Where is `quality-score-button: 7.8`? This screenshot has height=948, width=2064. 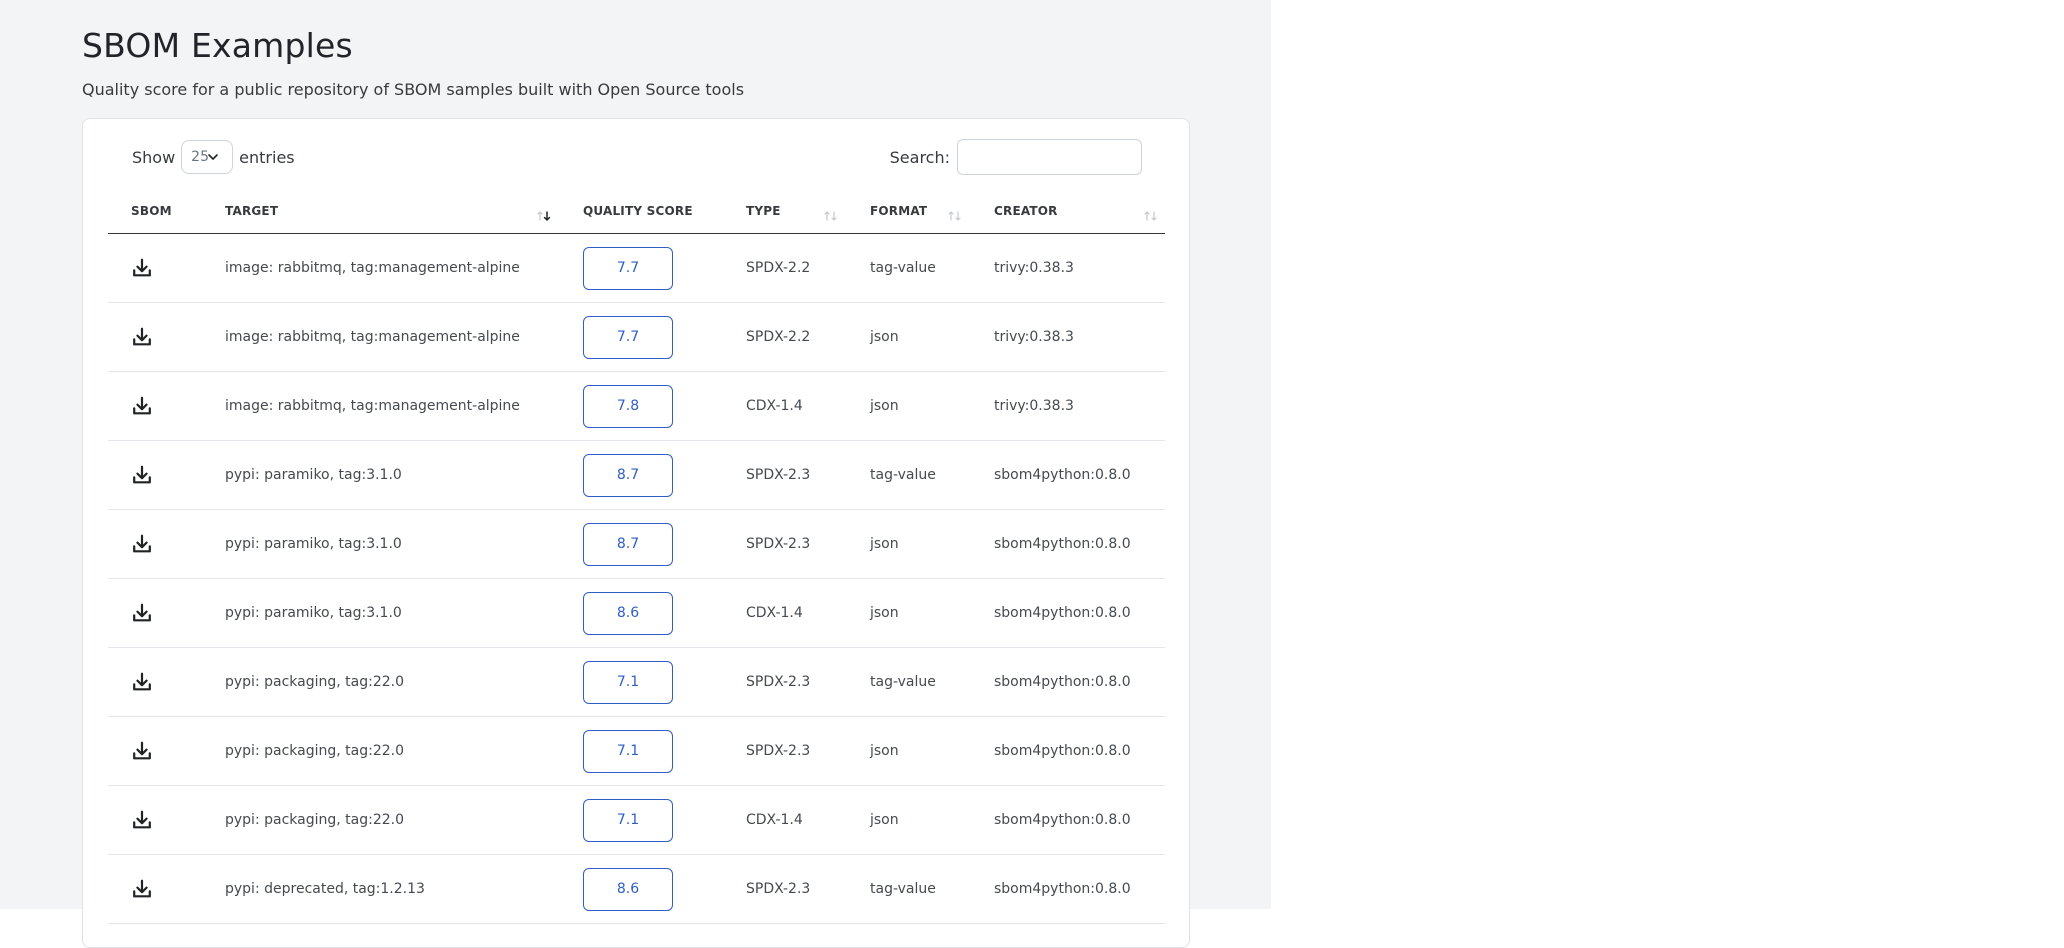 quality-score-button: 7.8 is located at coordinates (628, 406).